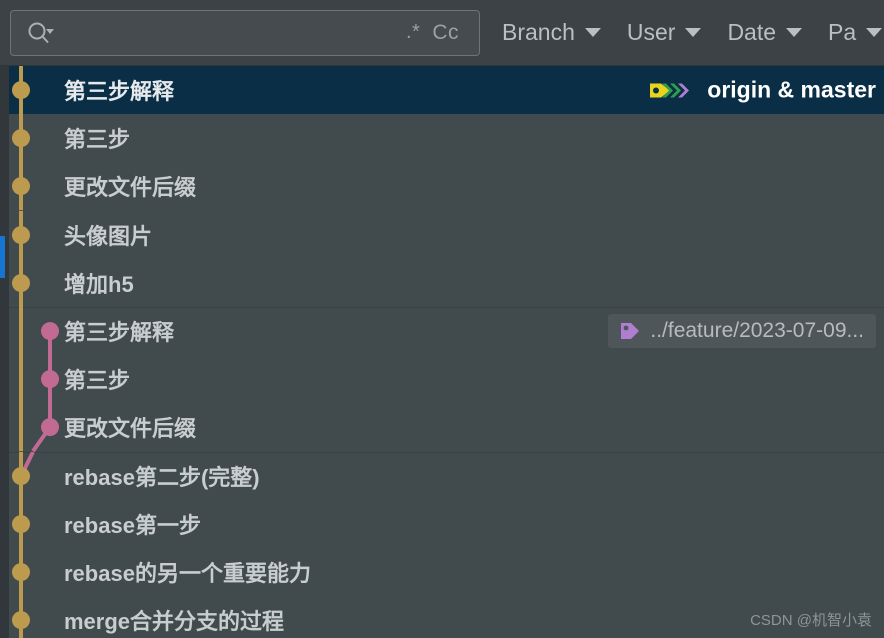 Image resolution: width=884 pixels, height=638 pixels. What do you see at coordinates (752, 32) in the screenshot?
I see `filter-date-label: Date` at bounding box center [752, 32].